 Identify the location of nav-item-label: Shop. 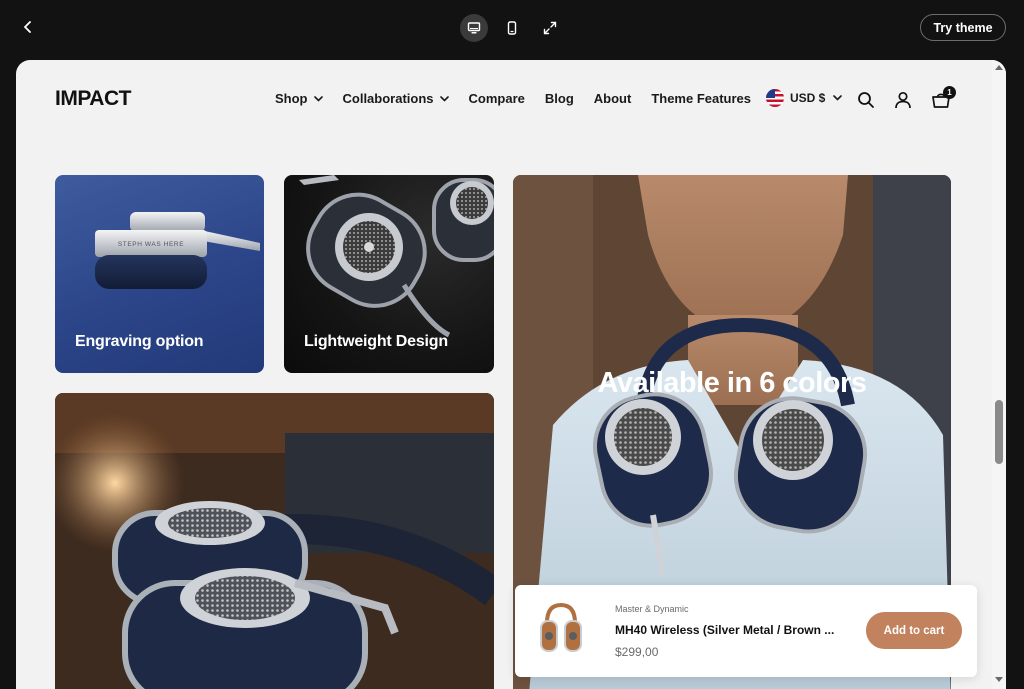
(291, 98).